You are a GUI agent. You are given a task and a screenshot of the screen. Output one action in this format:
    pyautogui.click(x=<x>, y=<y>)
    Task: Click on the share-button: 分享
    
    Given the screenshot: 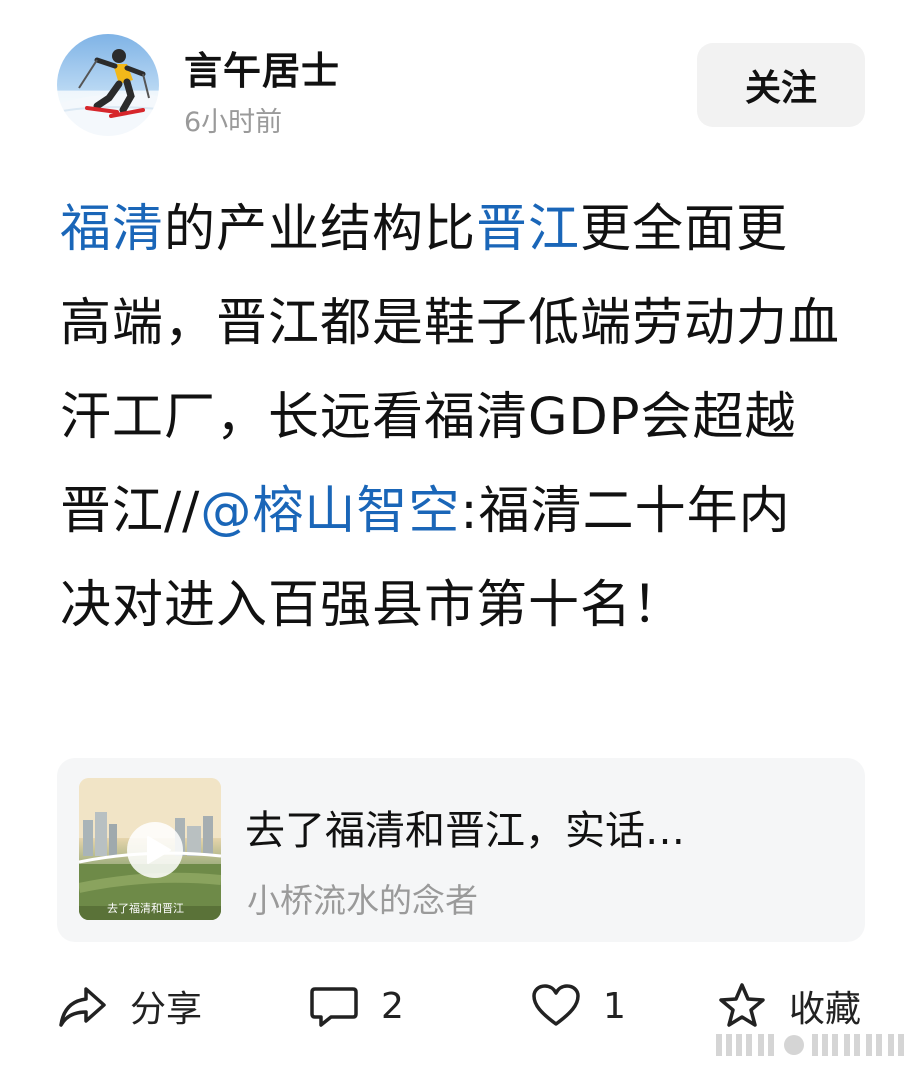 What is the action you would take?
    pyautogui.click(x=130, y=1006)
    